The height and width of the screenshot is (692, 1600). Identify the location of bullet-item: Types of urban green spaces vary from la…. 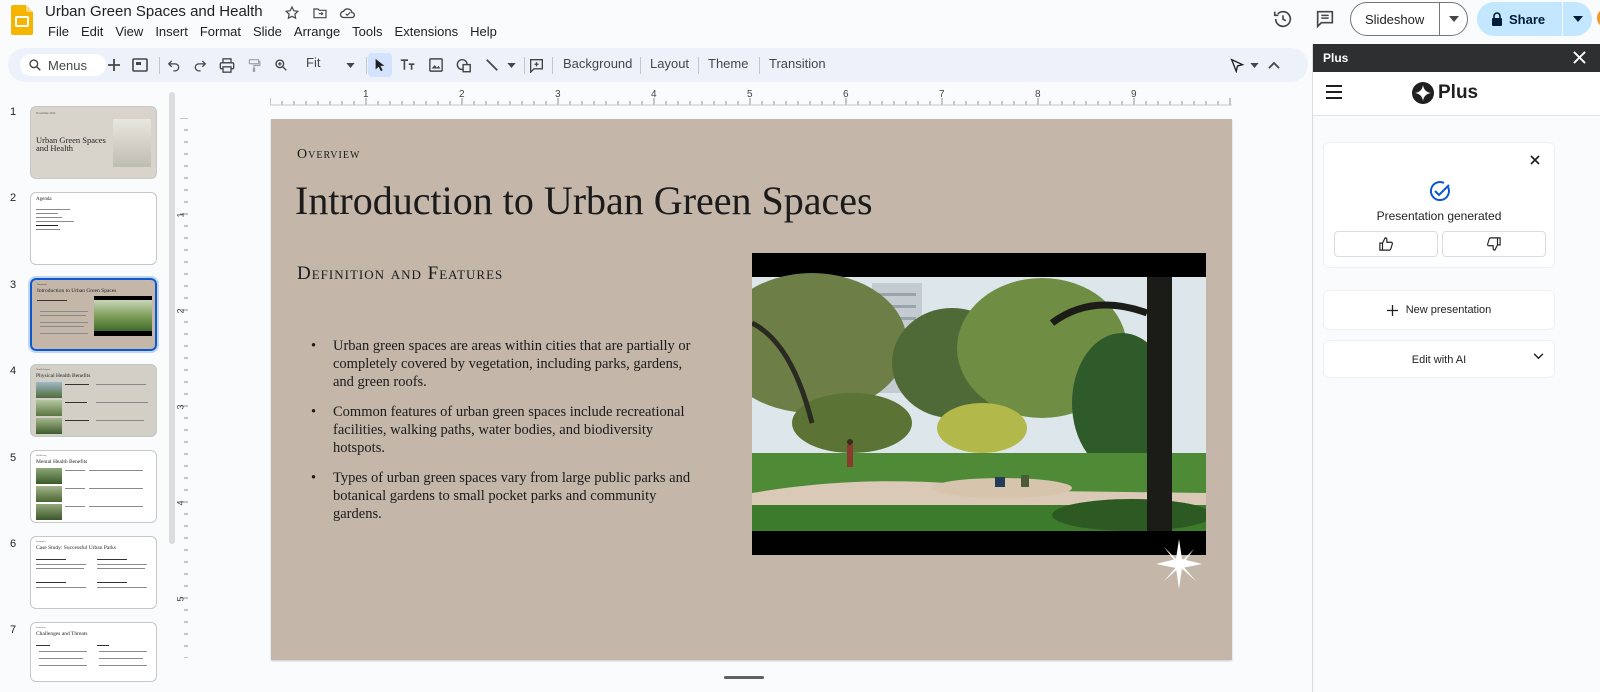
(506, 496).